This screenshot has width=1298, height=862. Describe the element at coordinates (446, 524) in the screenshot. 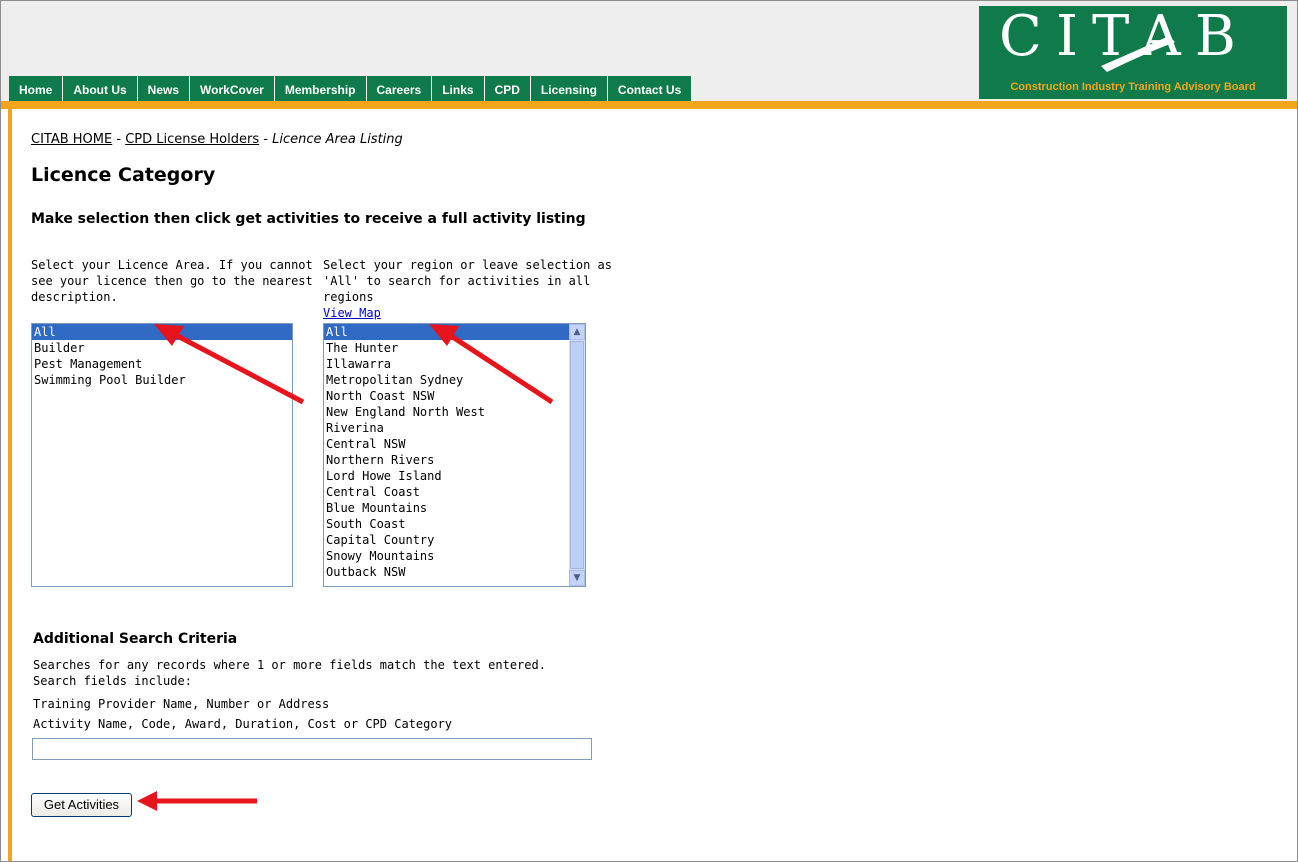

I see `region-option: South Coast` at that location.